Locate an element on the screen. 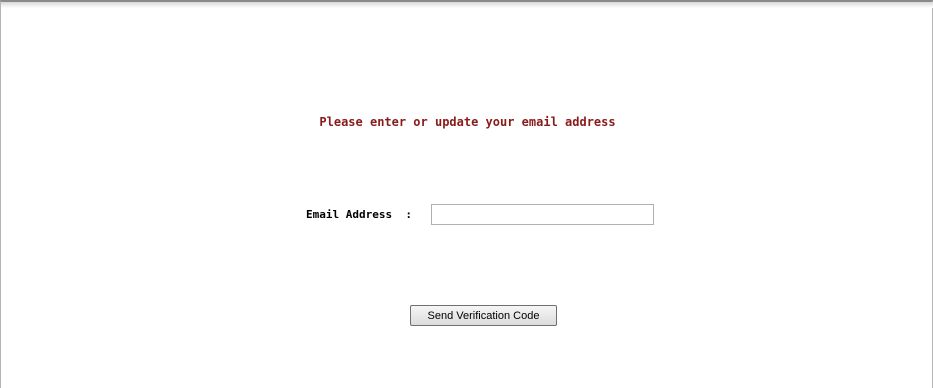 The image size is (933, 388). email-form-row: Email Address : is located at coordinates (480, 214).